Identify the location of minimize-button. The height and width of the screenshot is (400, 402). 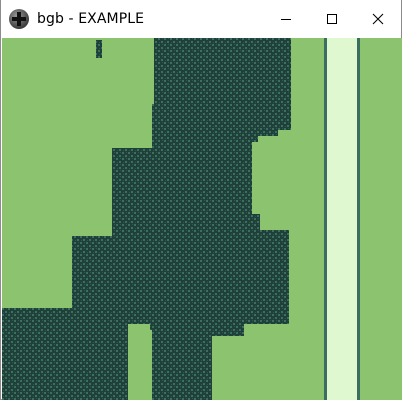
(286, 19).